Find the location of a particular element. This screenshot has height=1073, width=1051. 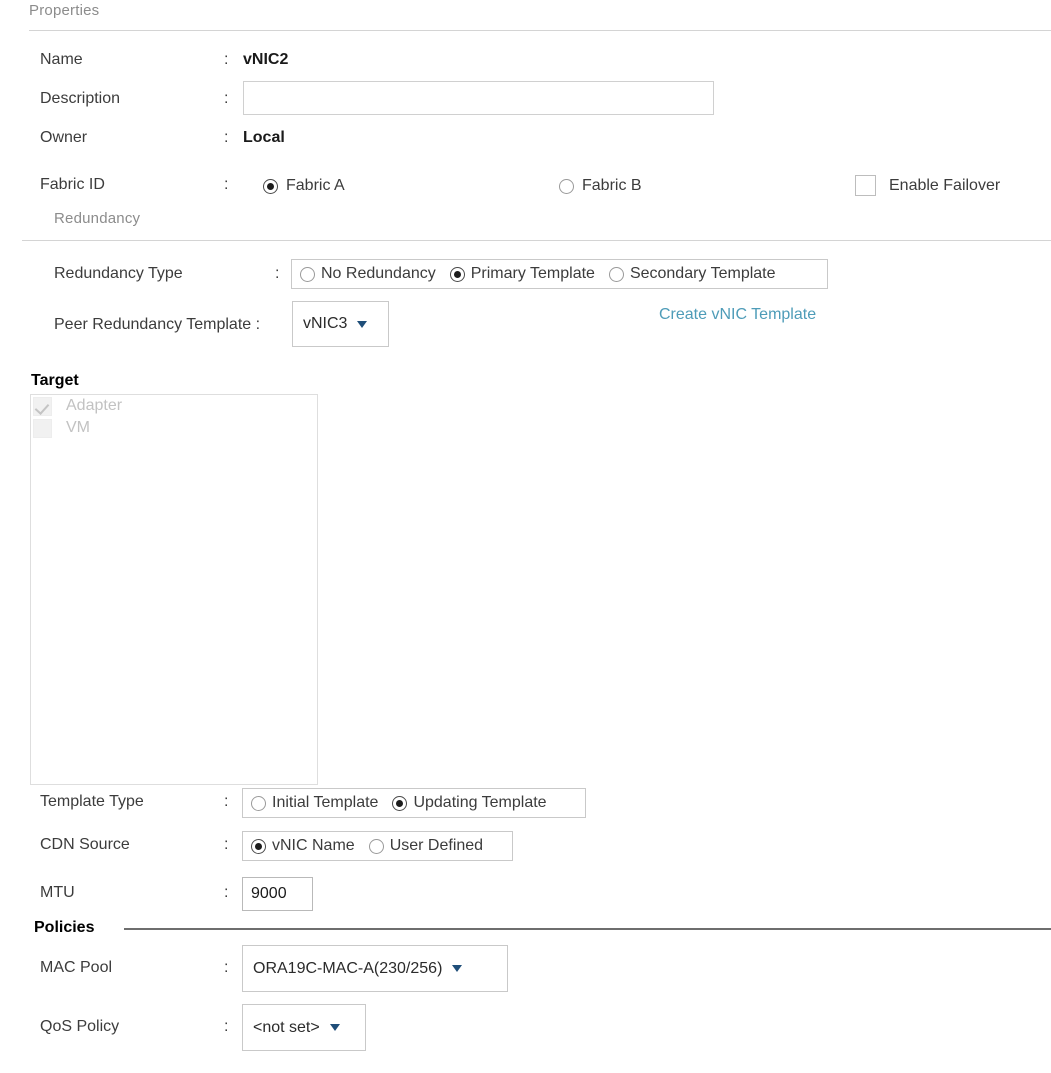

vnic-name-option: vNIC Name is located at coordinates (303, 846).